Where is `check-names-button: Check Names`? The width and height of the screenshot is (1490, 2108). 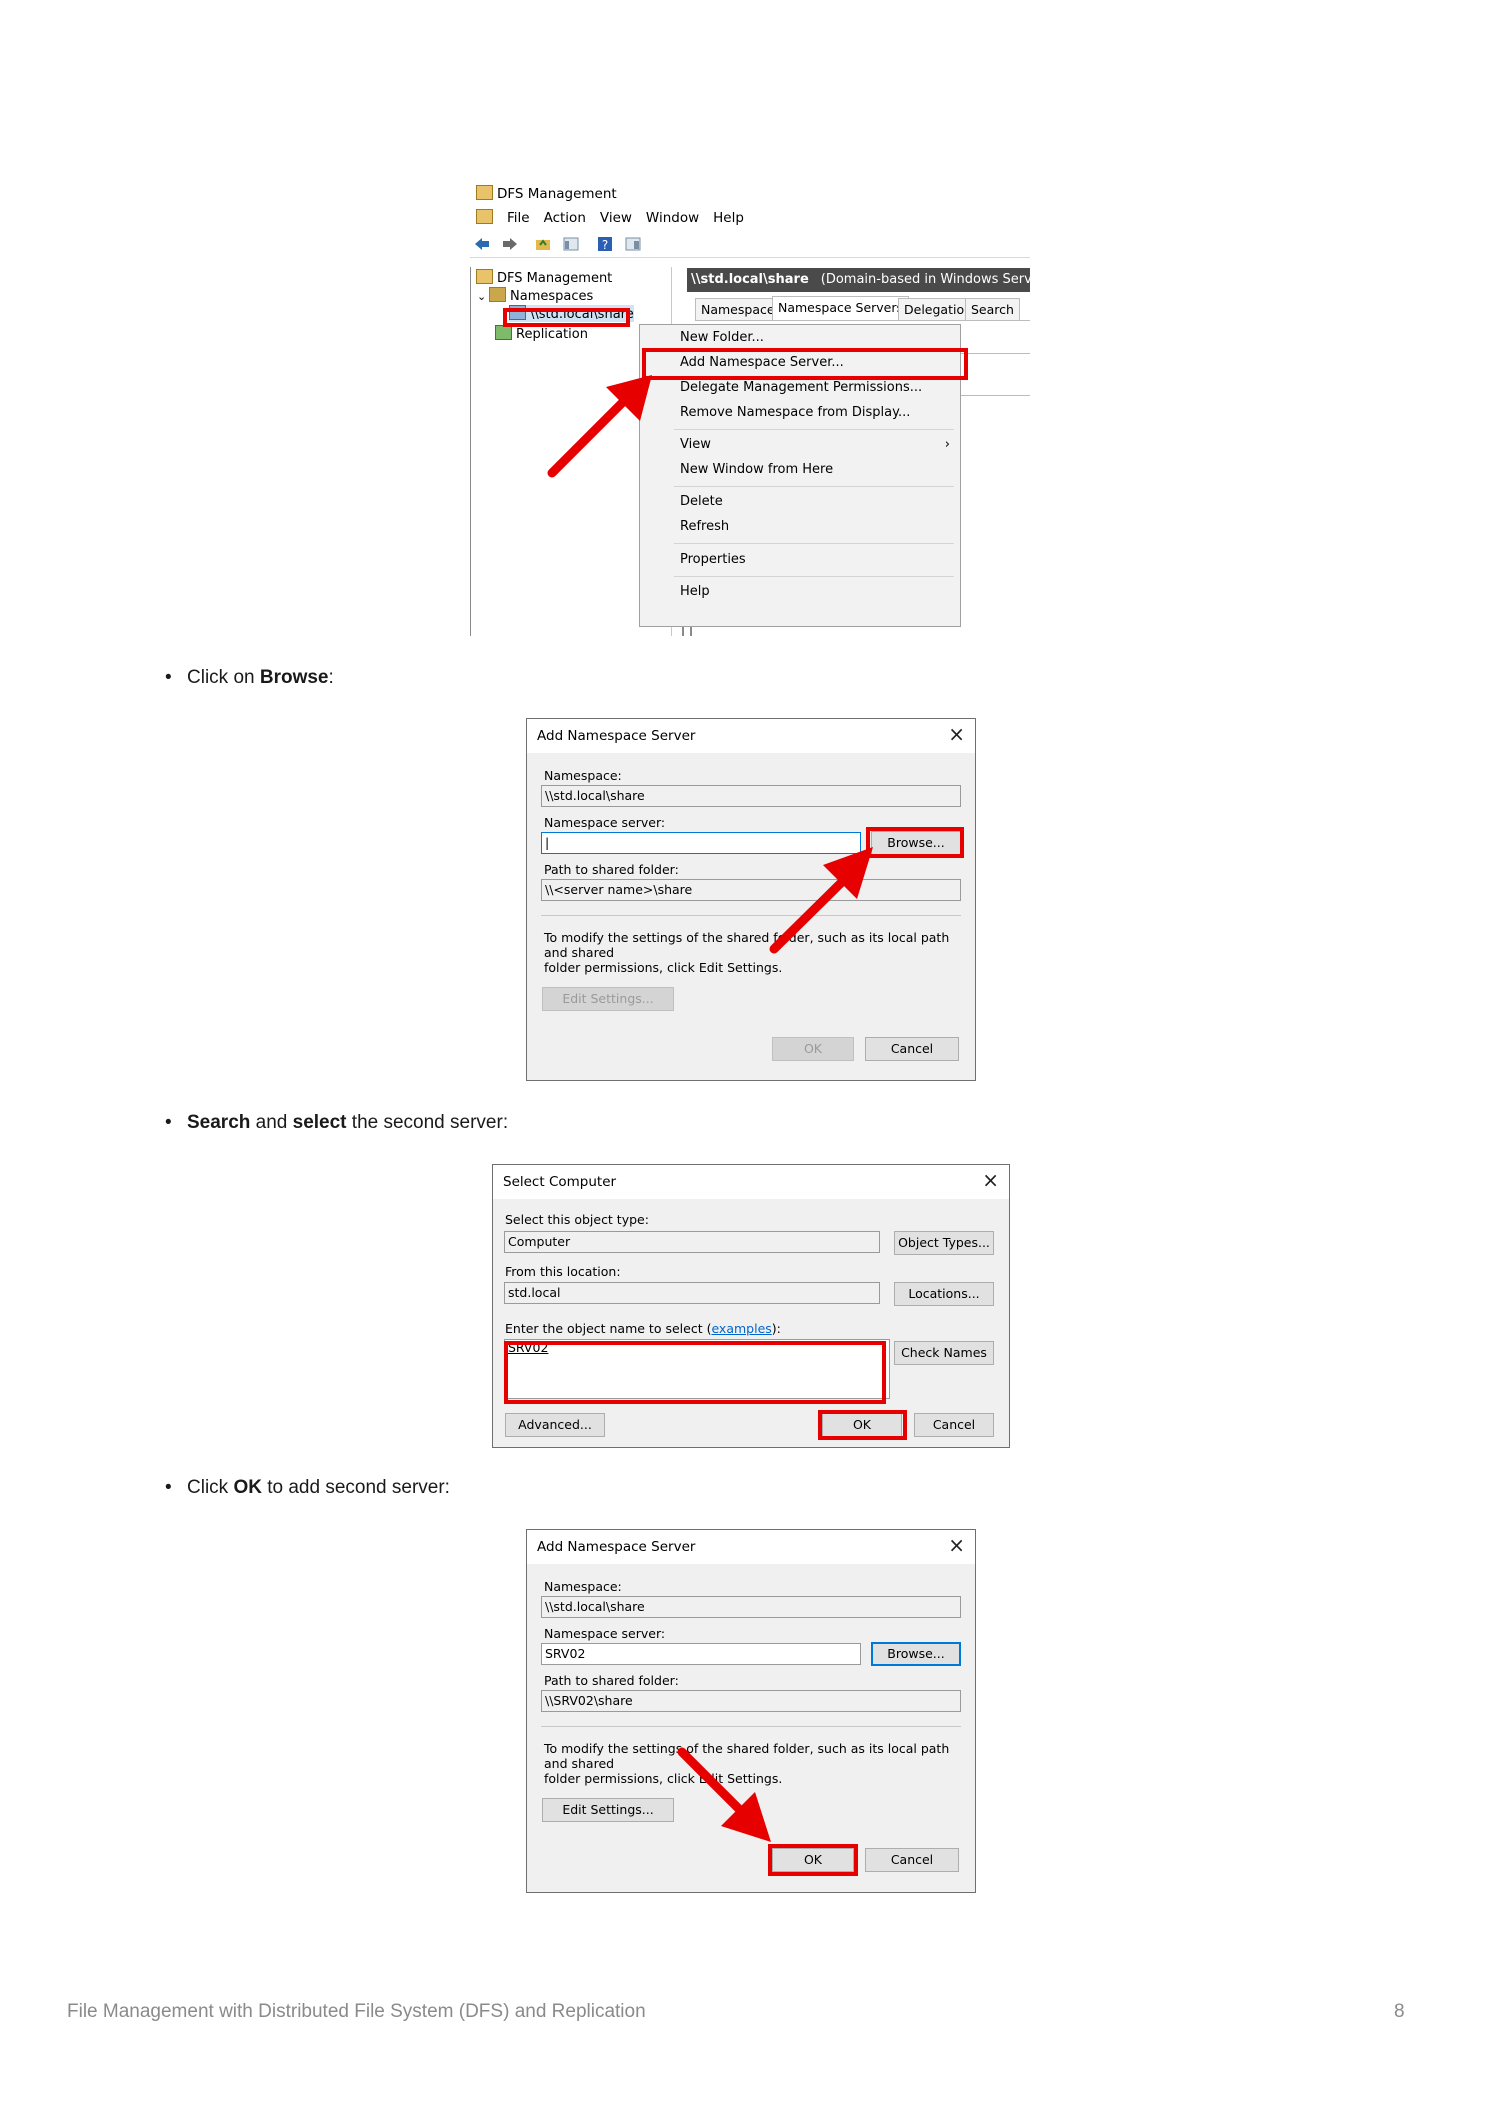
check-names-button: Check Names is located at coordinates (944, 1353).